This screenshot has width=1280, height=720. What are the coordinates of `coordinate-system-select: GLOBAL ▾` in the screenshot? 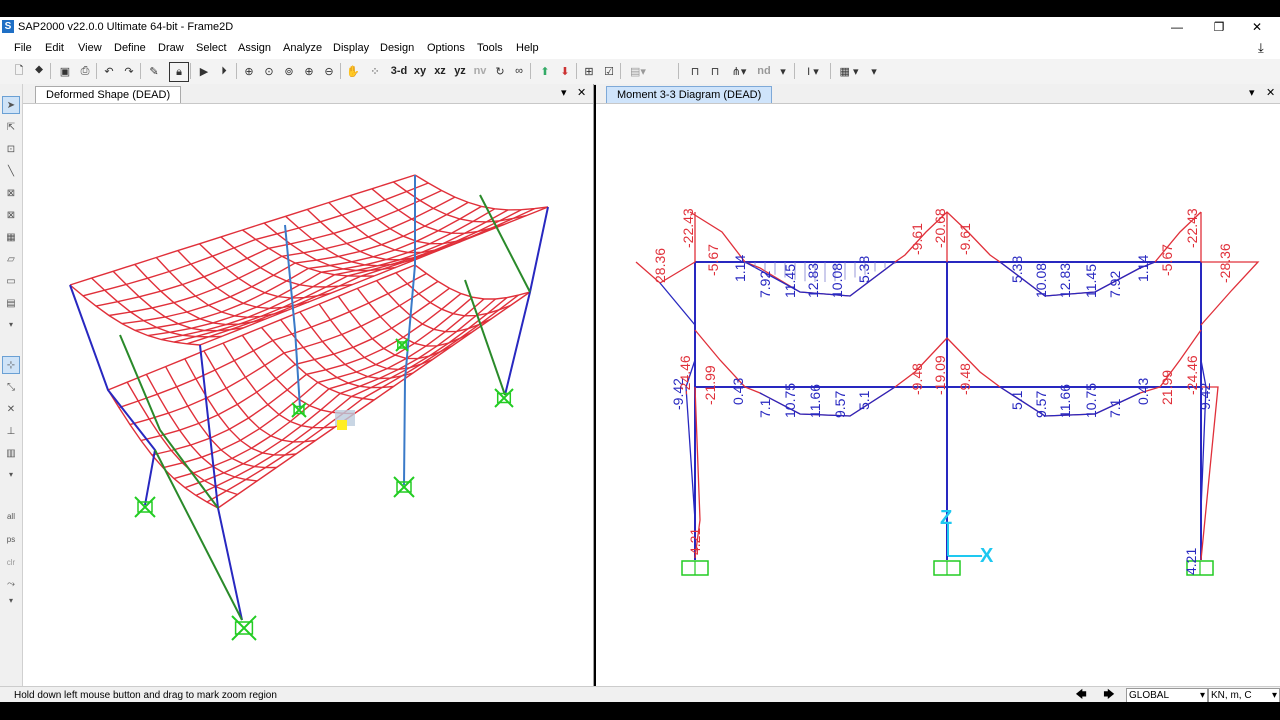 It's located at (1167, 695).